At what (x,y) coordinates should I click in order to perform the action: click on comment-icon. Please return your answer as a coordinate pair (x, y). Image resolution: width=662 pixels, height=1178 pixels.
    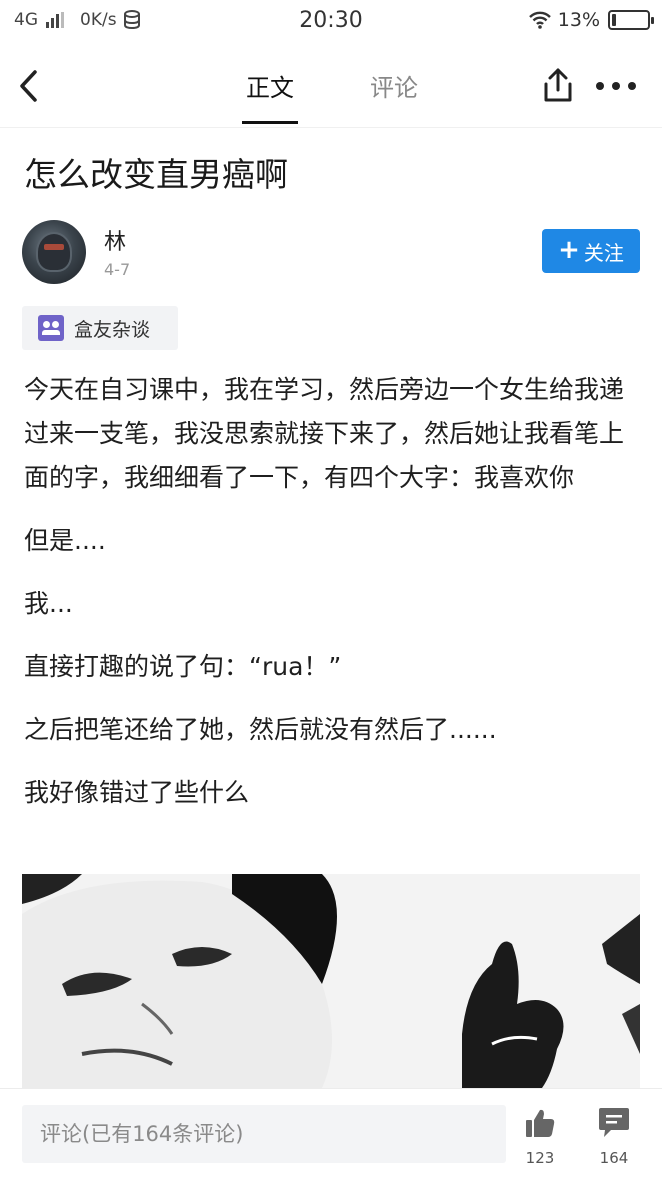
    Looking at the image, I should click on (614, 1122).